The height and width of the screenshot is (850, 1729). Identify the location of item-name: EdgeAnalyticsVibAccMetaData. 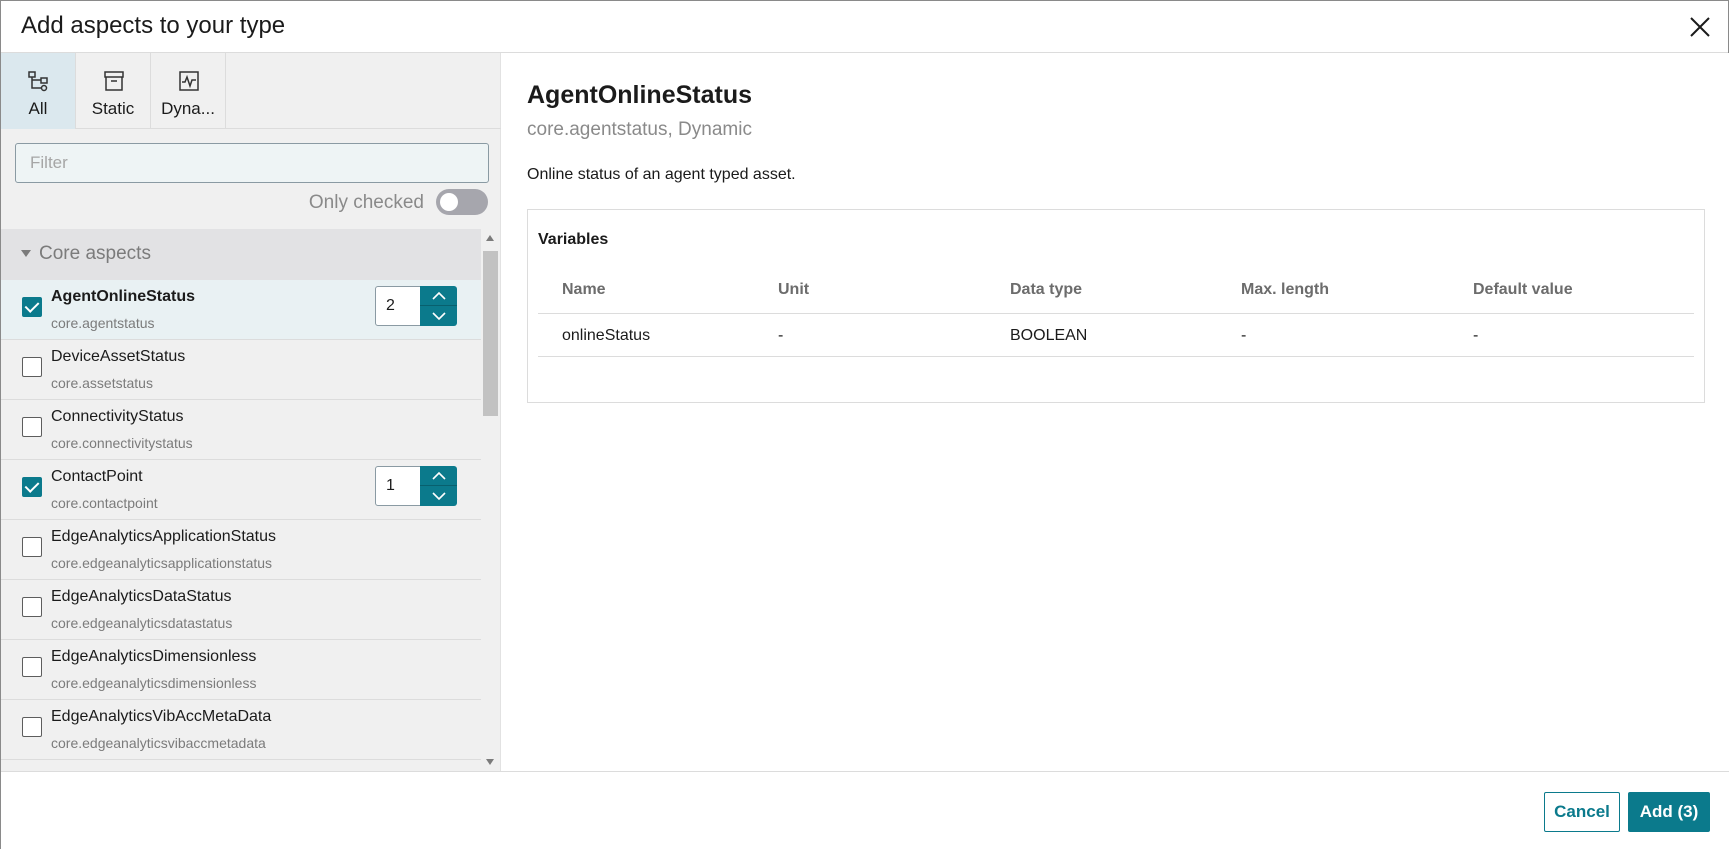
(161, 716).